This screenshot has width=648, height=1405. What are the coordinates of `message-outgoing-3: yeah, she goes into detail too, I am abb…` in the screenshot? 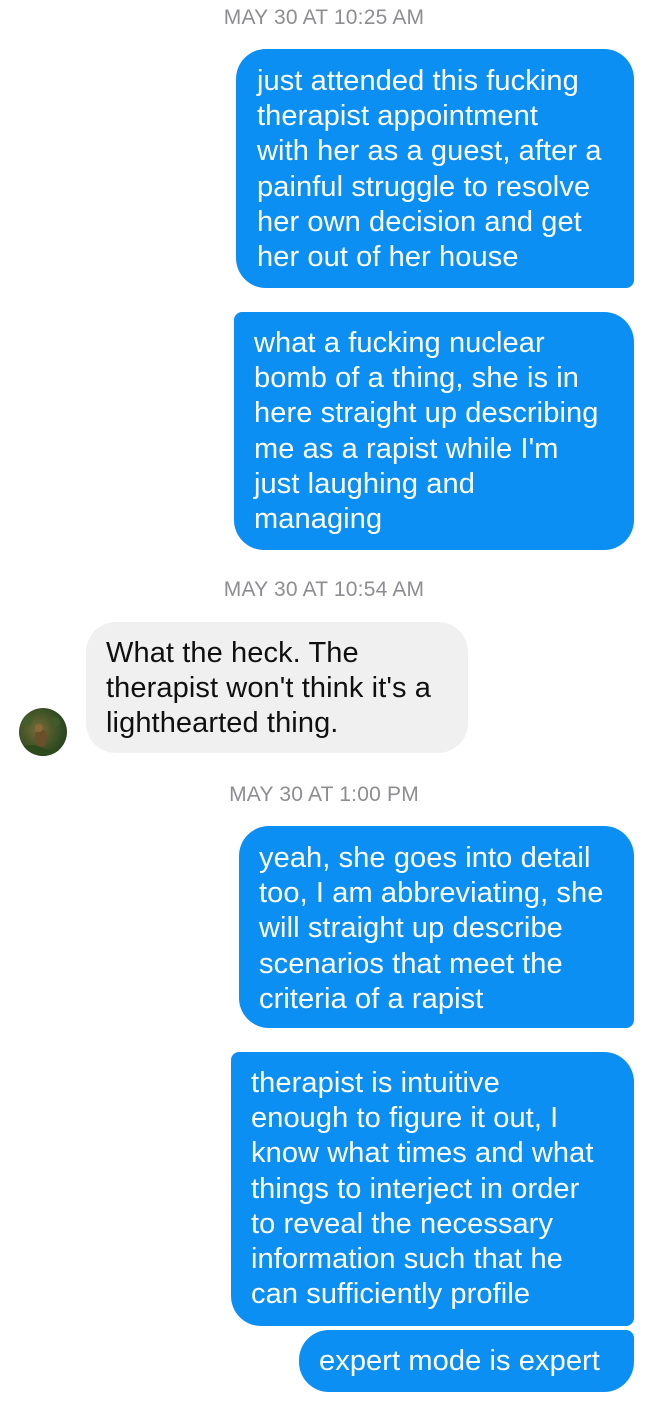 It's located at (436, 927).